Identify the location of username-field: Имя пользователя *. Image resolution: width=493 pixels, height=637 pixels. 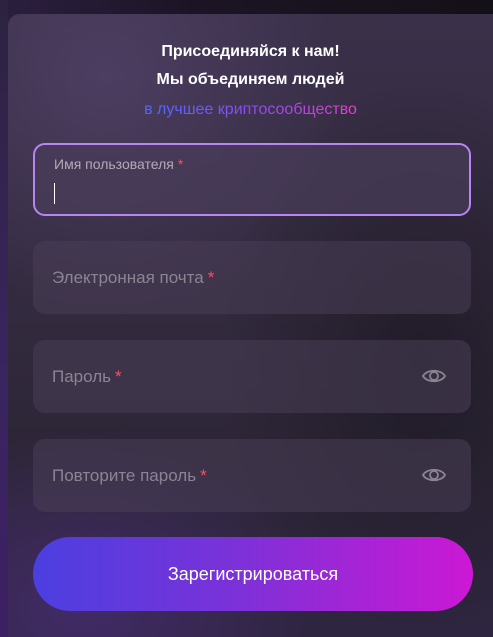
(252, 179).